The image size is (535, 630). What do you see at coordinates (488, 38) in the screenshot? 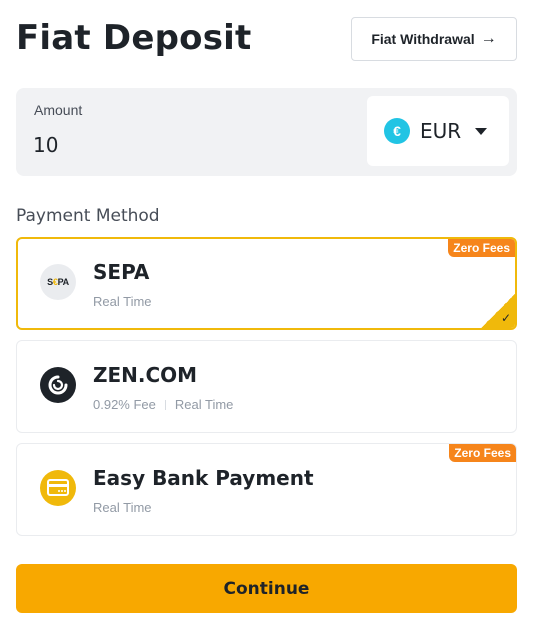
I see `arrow-right-icon: →` at bounding box center [488, 38].